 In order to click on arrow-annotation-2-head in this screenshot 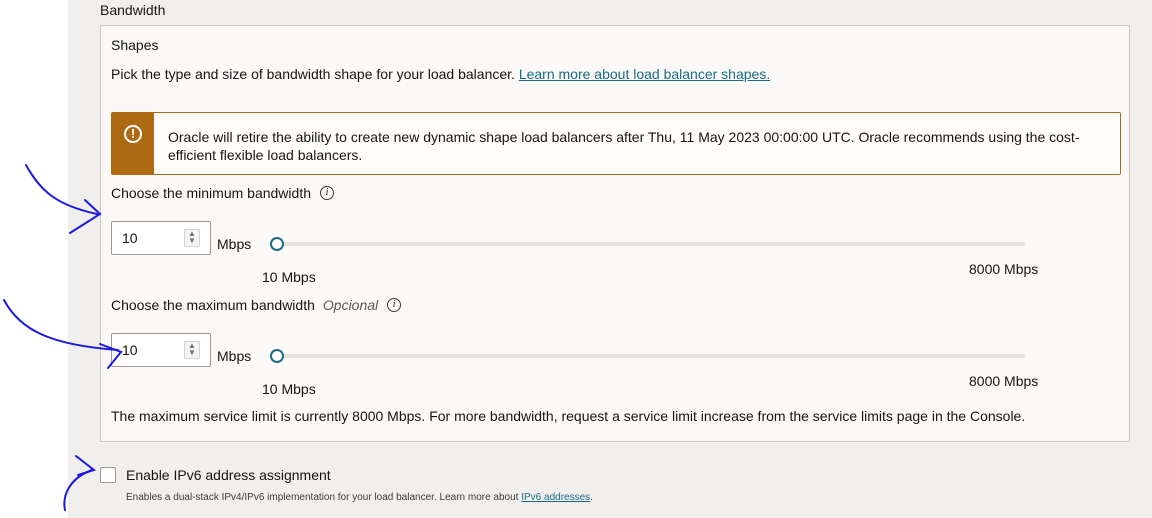, I will do `click(111, 356)`.